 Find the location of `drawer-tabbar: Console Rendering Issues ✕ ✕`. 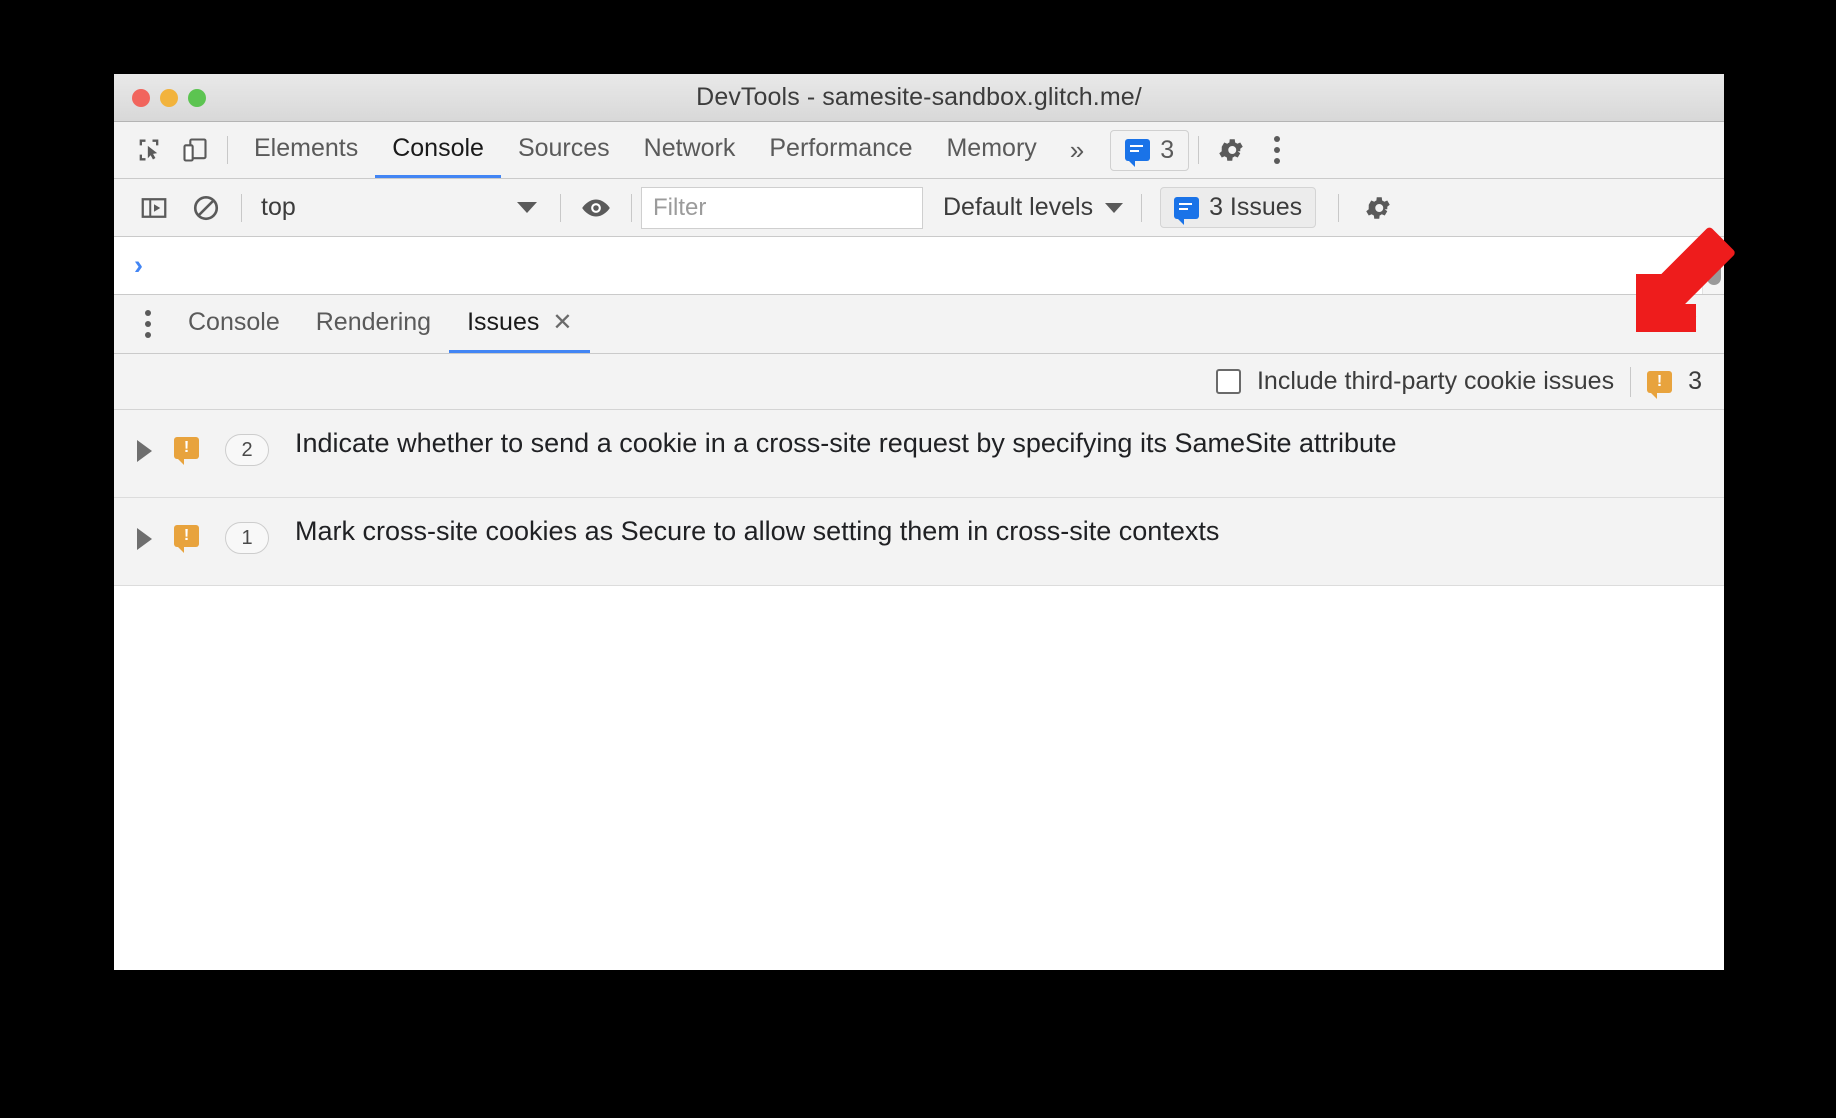

drawer-tabbar: Console Rendering Issues ✕ ✕ is located at coordinates (919, 324).